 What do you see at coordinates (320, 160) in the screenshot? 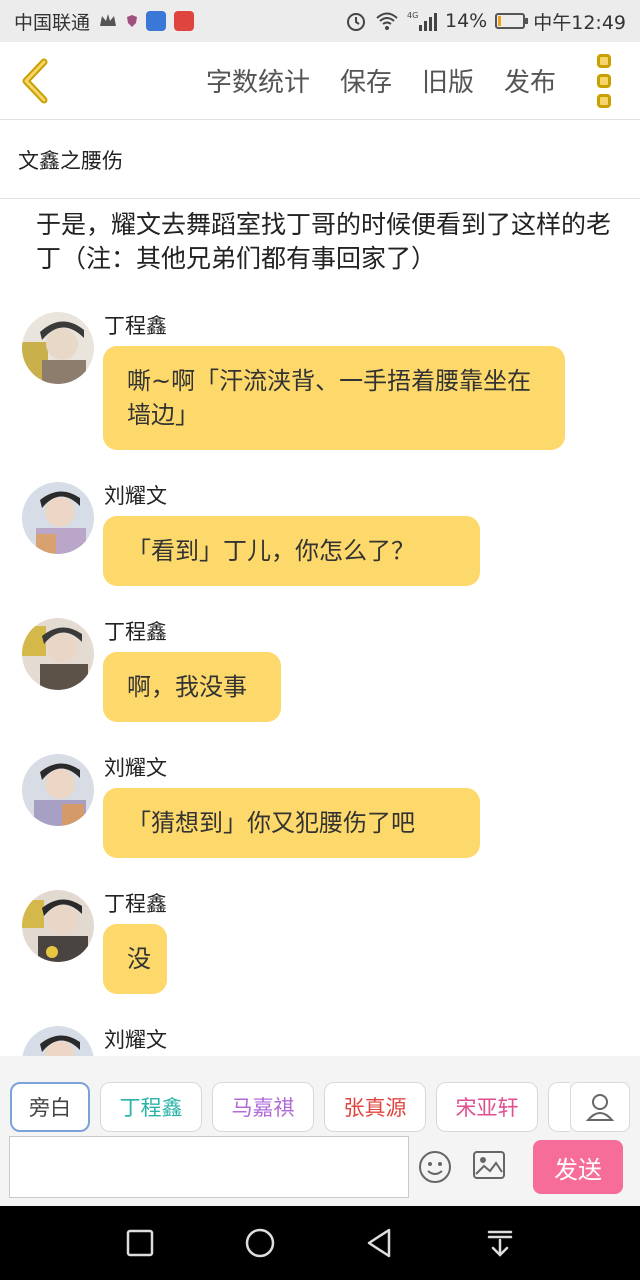
I see `chapter-title: 文鑫之腰伤` at bounding box center [320, 160].